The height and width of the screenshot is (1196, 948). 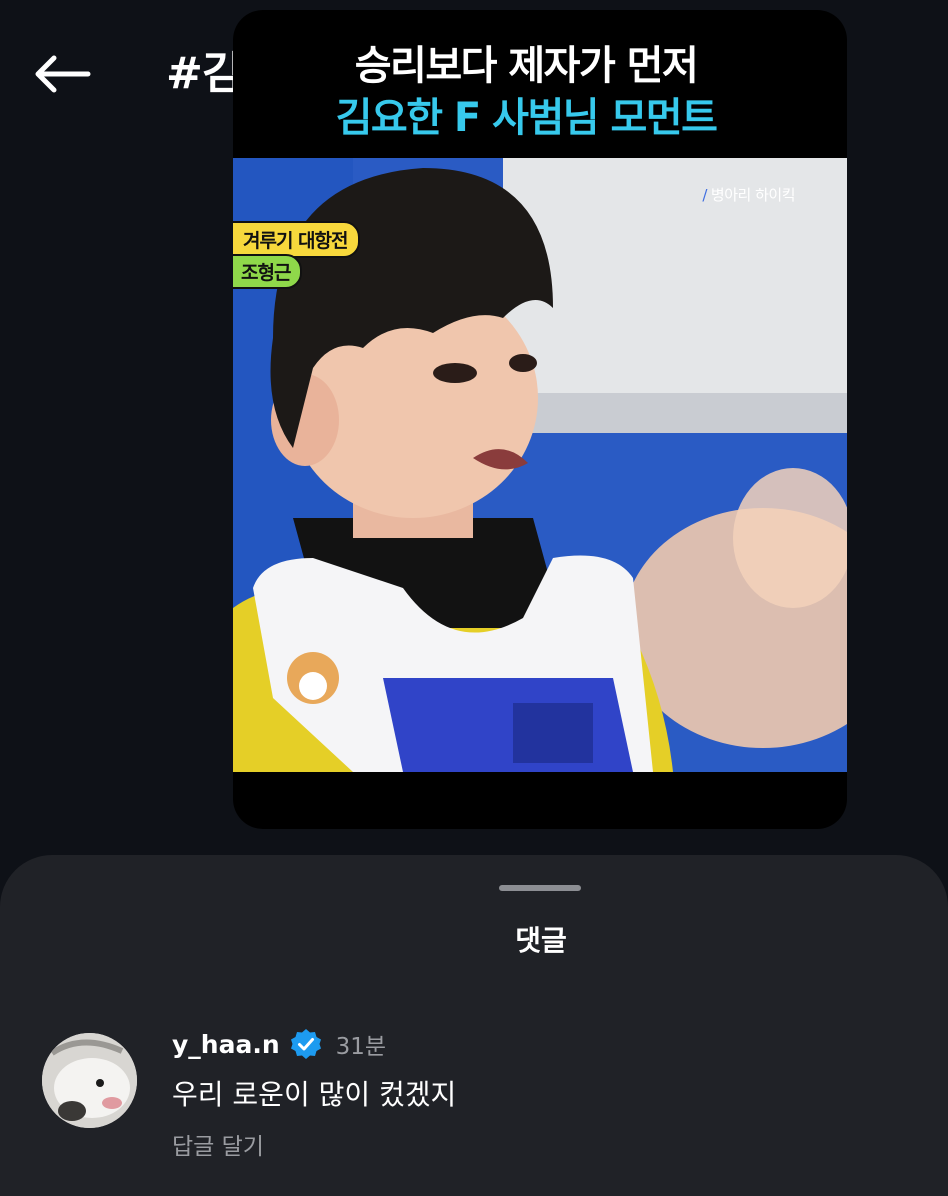 What do you see at coordinates (526, 66) in the screenshot?
I see `video-caption-line1: 승리보다 제자가 먼저` at bounding box center [526, 66].